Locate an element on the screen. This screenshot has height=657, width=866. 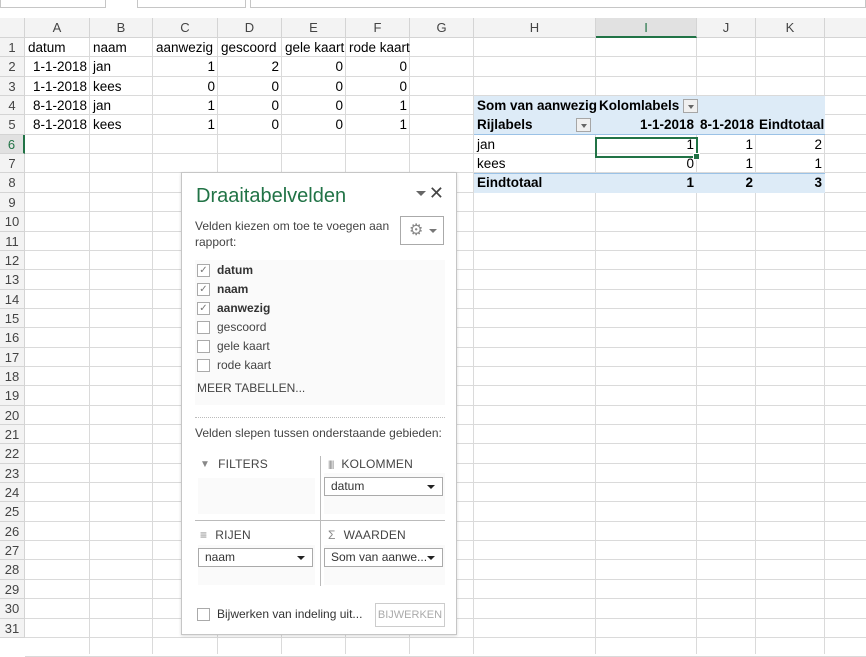
column-header-C: C is located at coordinates (185, 28).